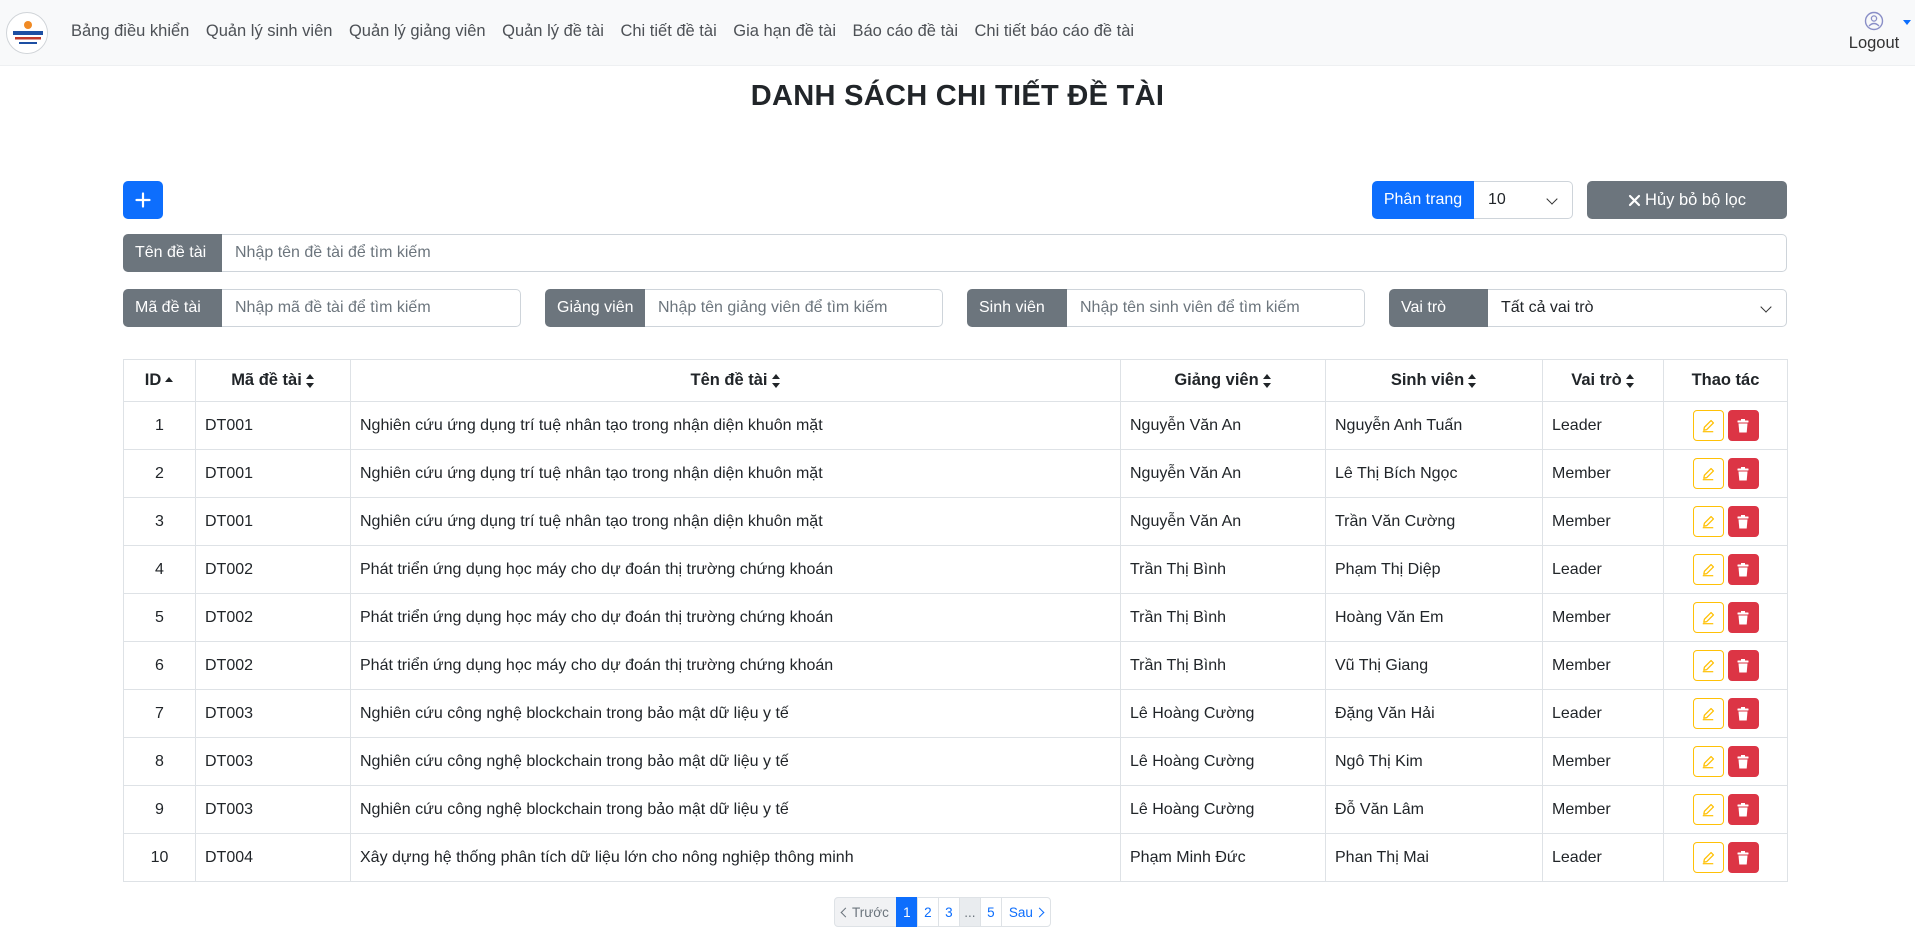 Image resolution: width=1915 pixels, height=941 pixels. What do you see at coordinates (553, 31) in the screenshot?
I see `nav-link-4: Quản lý đề tài` at bounding box center [553, 31].